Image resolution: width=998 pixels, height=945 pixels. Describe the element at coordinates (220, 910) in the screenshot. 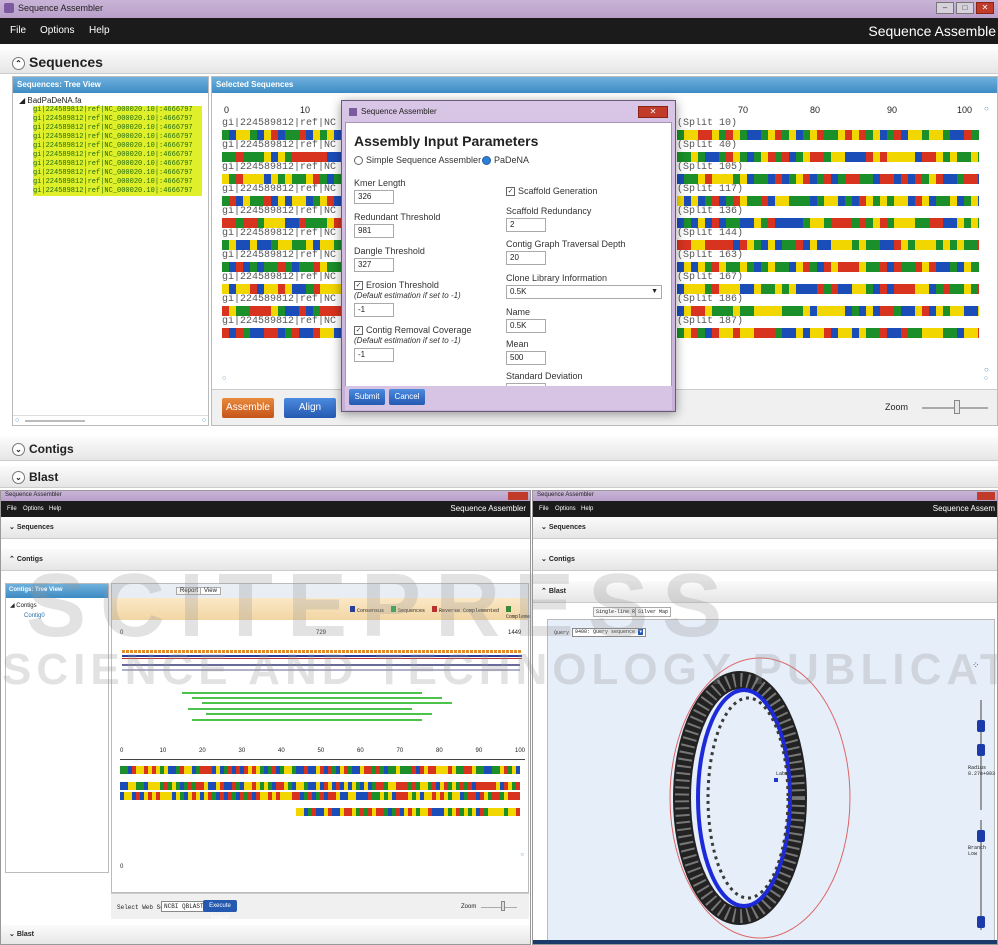

I see `execute-search-button: Execute Search` at that location.